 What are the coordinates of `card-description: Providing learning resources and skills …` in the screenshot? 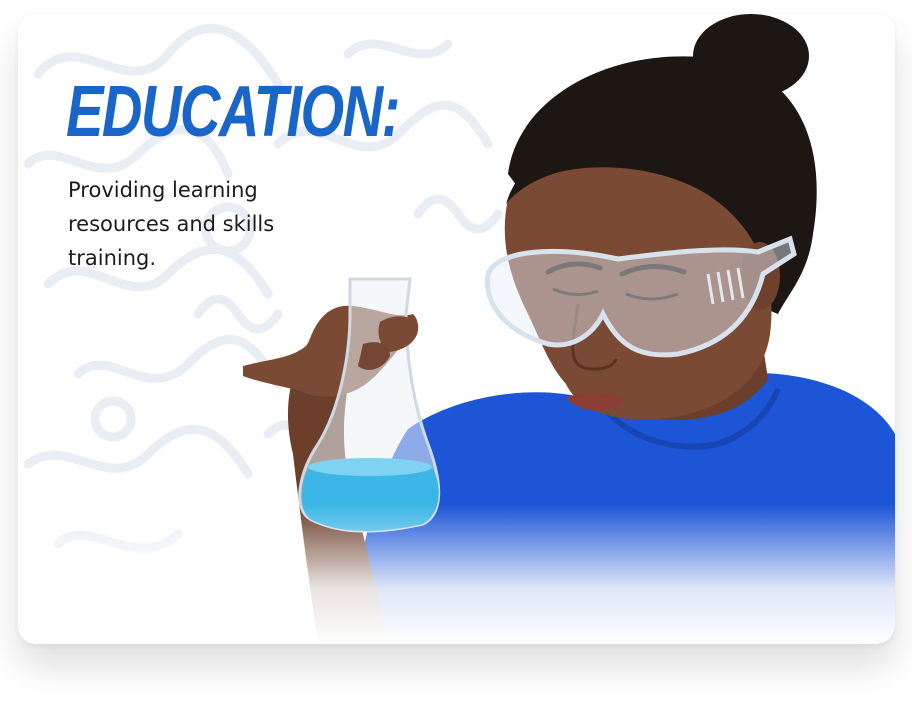 It's located at (171, 224).